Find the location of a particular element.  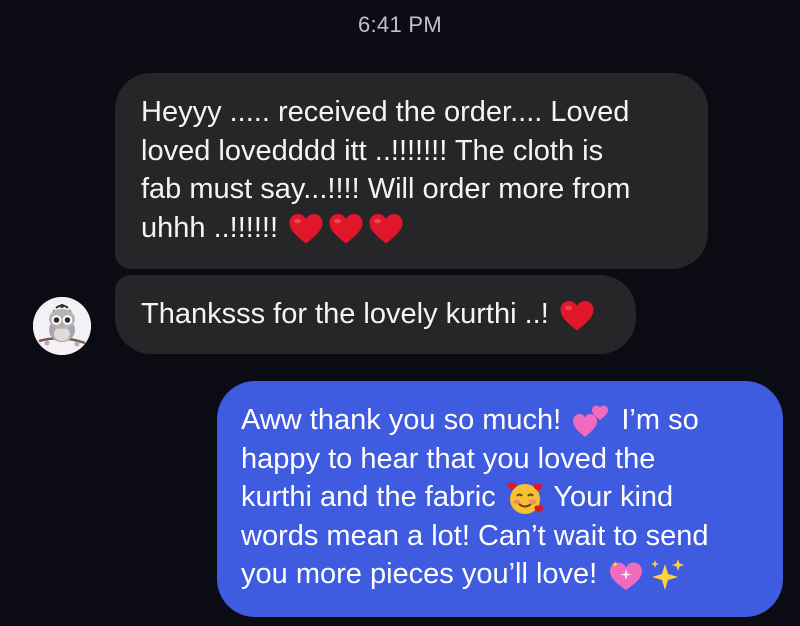

message-text-line: kurthi and the fabric Your kind is located at coordinates (502, 497).